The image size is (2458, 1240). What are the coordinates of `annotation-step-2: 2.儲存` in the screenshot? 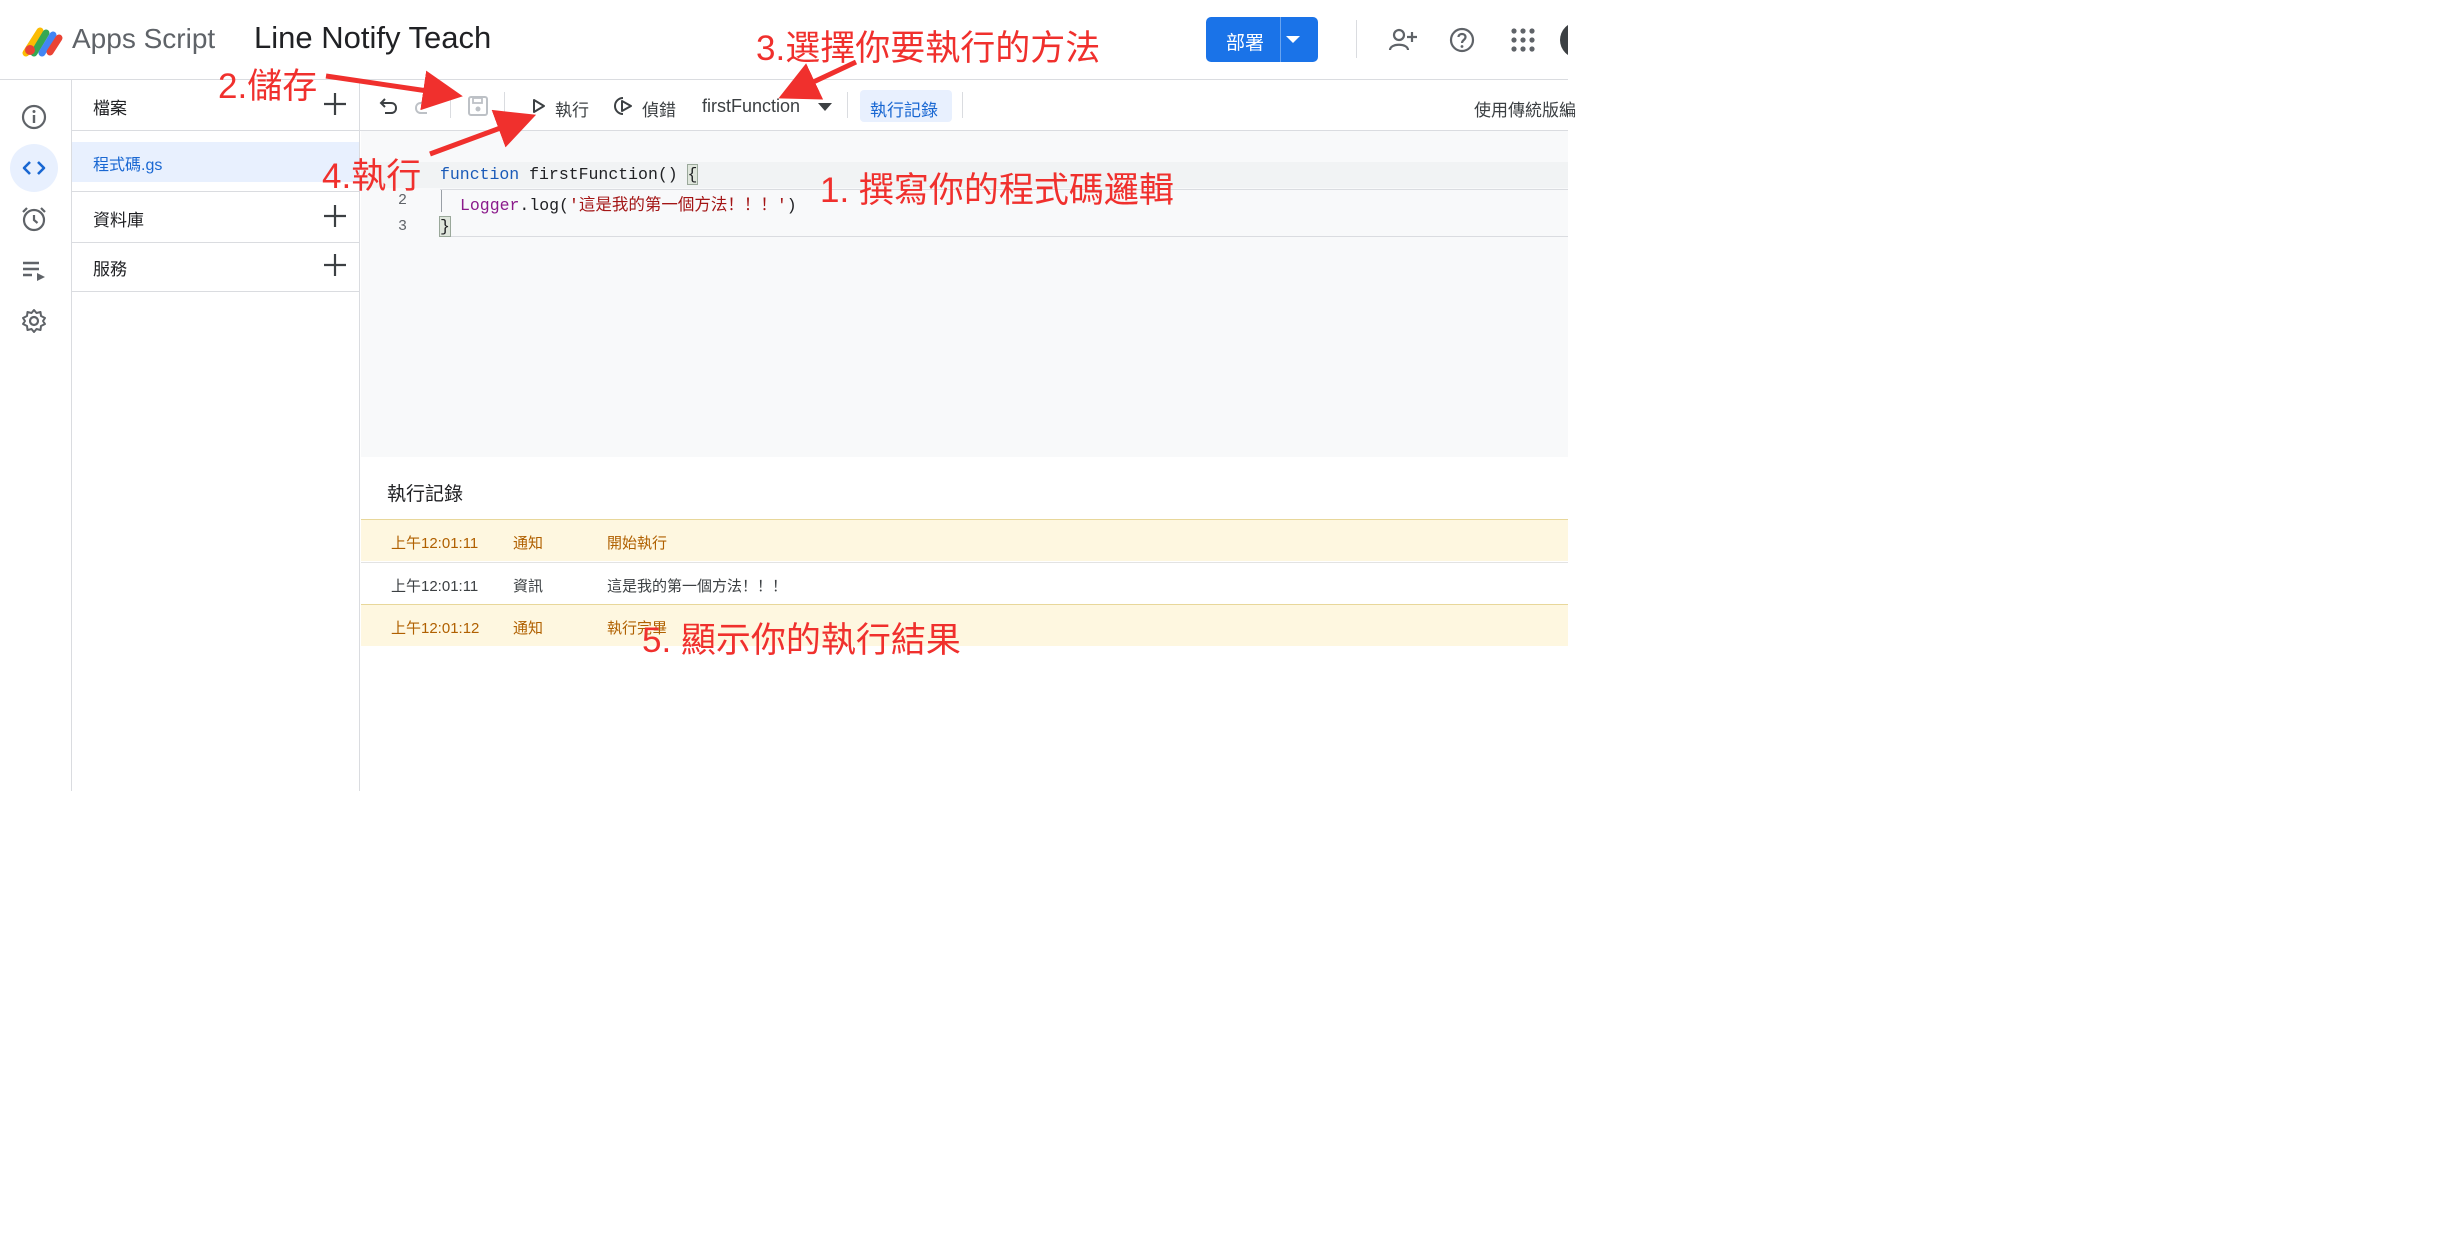 It's located at (268, 86).